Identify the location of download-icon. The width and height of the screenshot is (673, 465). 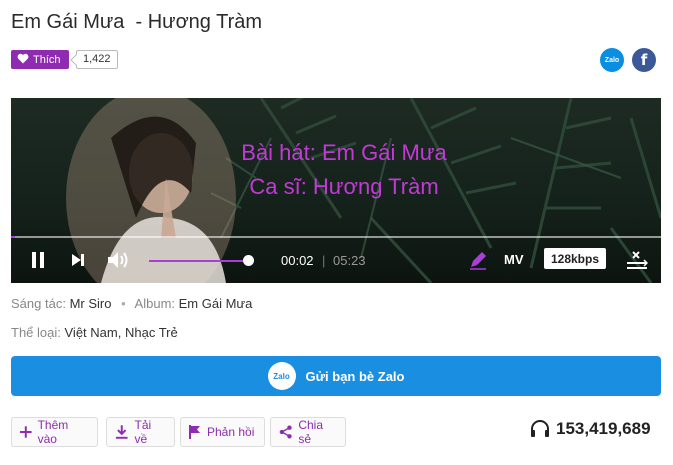
(121, 432).